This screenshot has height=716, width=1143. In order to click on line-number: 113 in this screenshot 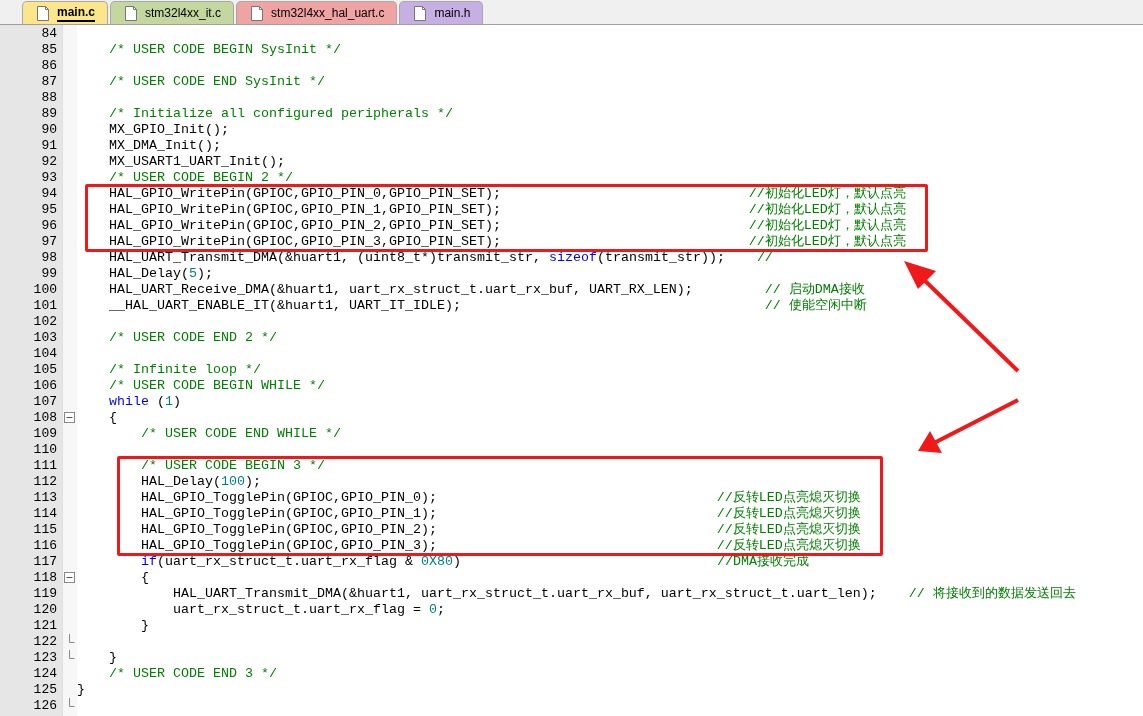, I will do `click(45, 498)`.